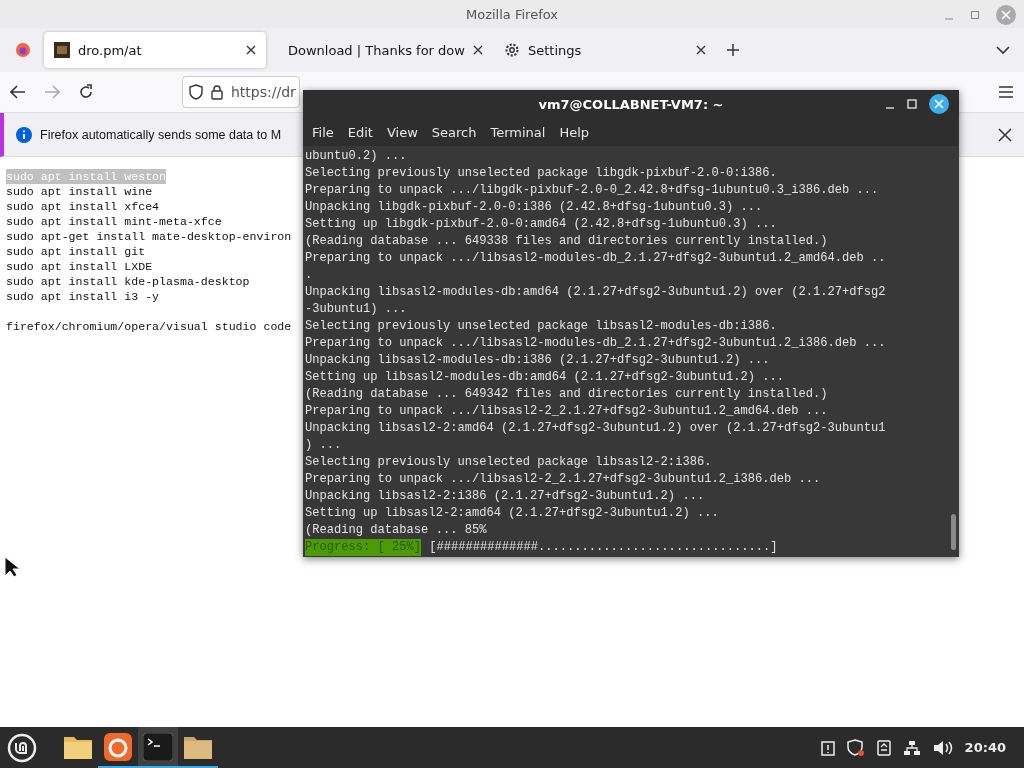  I want to click on command-line: sudo apt install xfce4, so click(83, 206).